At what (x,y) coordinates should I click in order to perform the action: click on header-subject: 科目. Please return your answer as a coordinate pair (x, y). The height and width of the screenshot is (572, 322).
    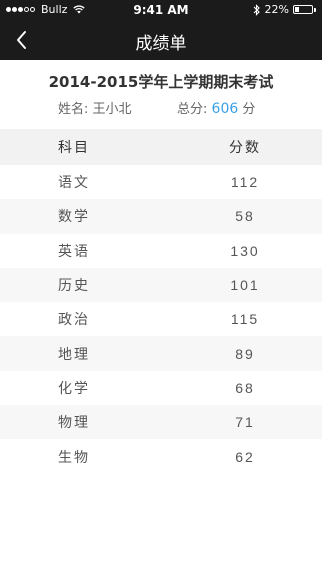
    Looking at the image, I should click on (74, 148).